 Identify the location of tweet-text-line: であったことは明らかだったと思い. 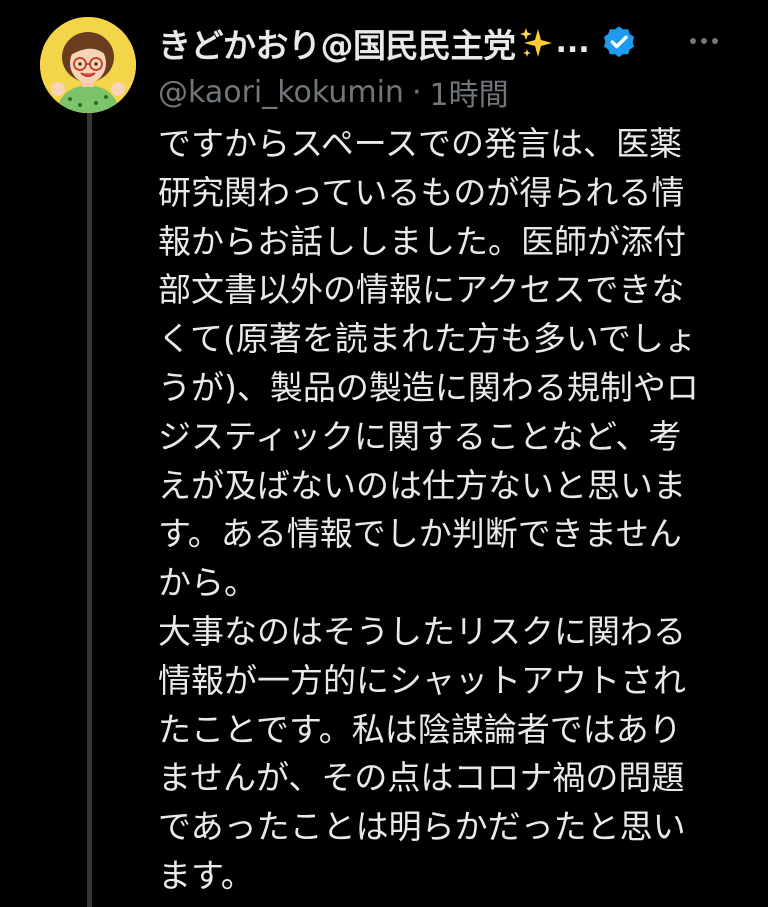
(422, 827).